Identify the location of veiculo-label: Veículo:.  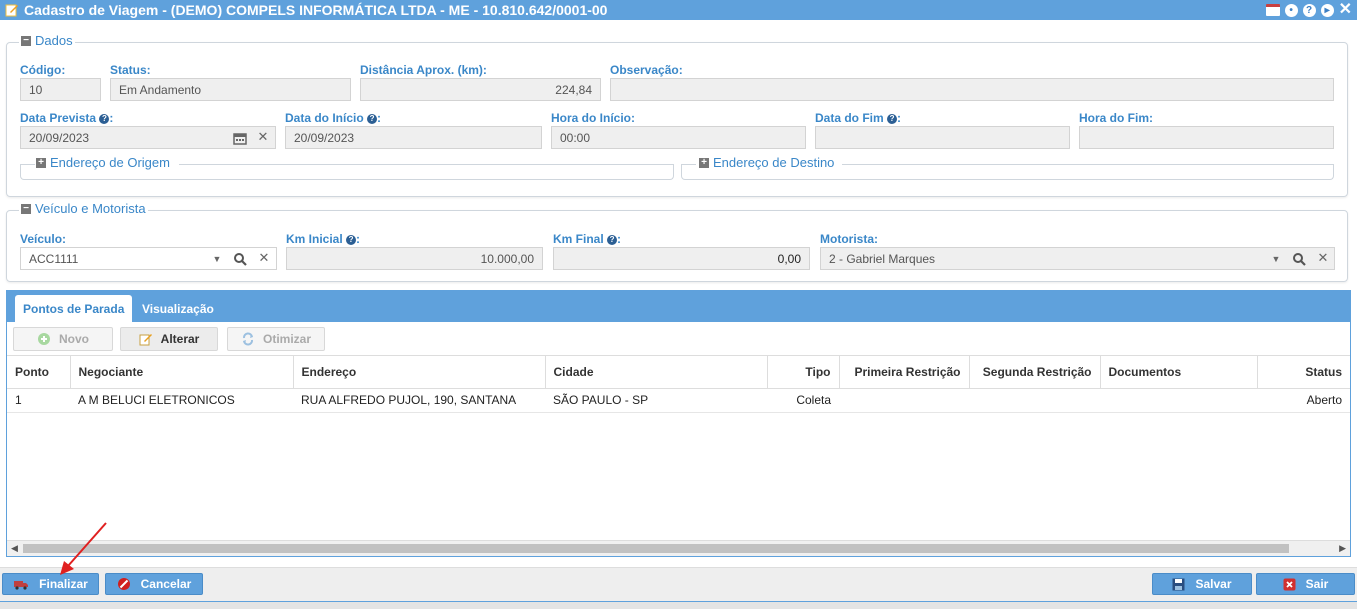
(43, 239).